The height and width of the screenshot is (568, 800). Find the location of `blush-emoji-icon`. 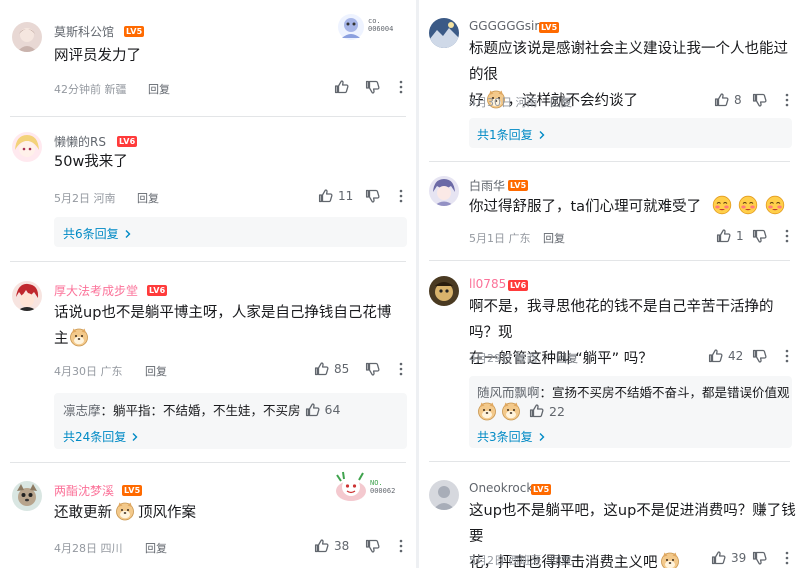

blush-emoji-icon is located at coordinates (722, 205).